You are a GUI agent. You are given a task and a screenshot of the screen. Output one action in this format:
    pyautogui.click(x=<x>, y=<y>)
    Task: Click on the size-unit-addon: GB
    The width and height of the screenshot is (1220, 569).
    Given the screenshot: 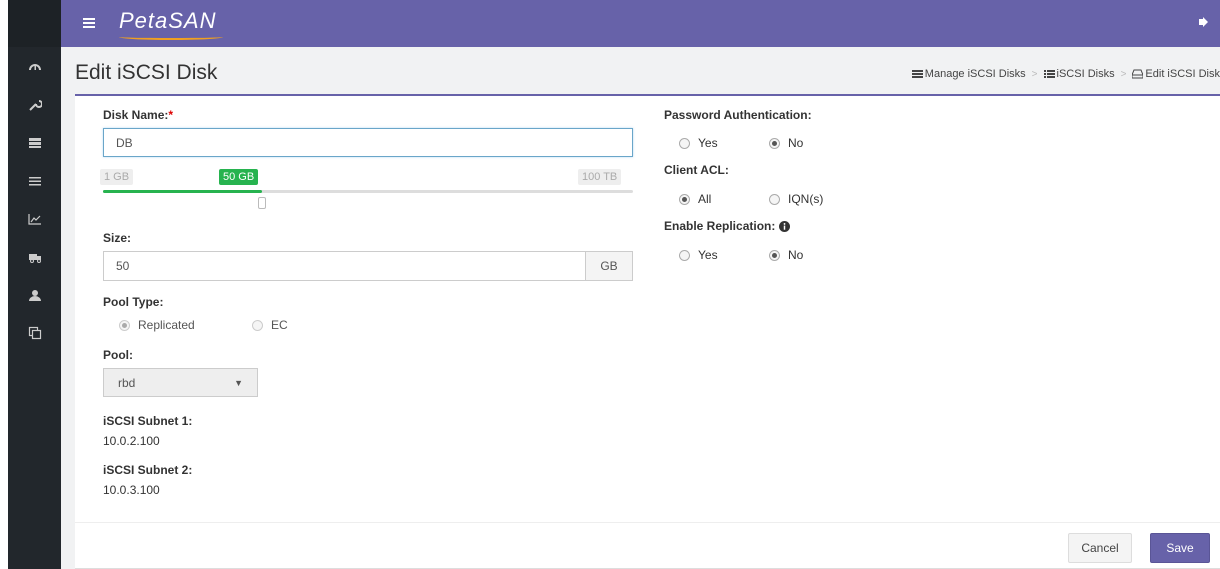 What is the action you would take?
    pyautogui.click(x=609, y=266)
    